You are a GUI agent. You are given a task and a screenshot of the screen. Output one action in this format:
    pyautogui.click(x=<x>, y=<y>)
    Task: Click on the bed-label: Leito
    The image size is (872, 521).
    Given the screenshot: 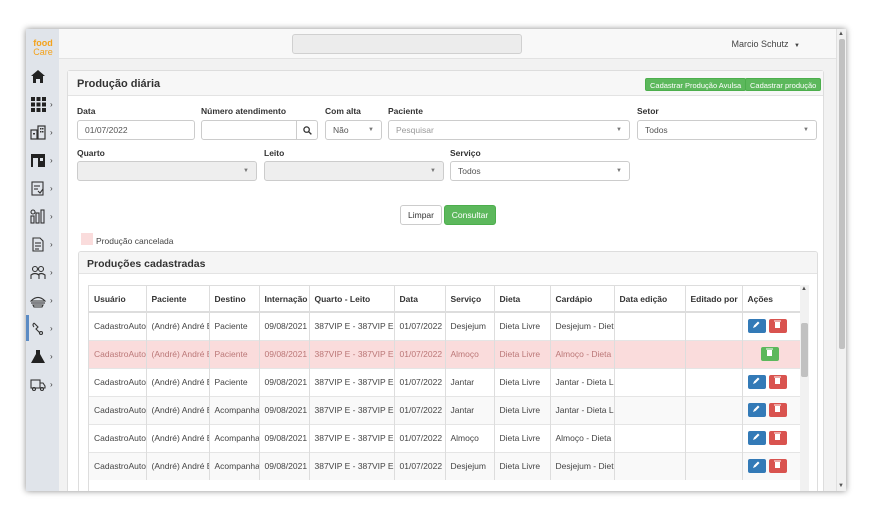 What is the action you would take?
    pyautogui.click(x=274, y=153)
    